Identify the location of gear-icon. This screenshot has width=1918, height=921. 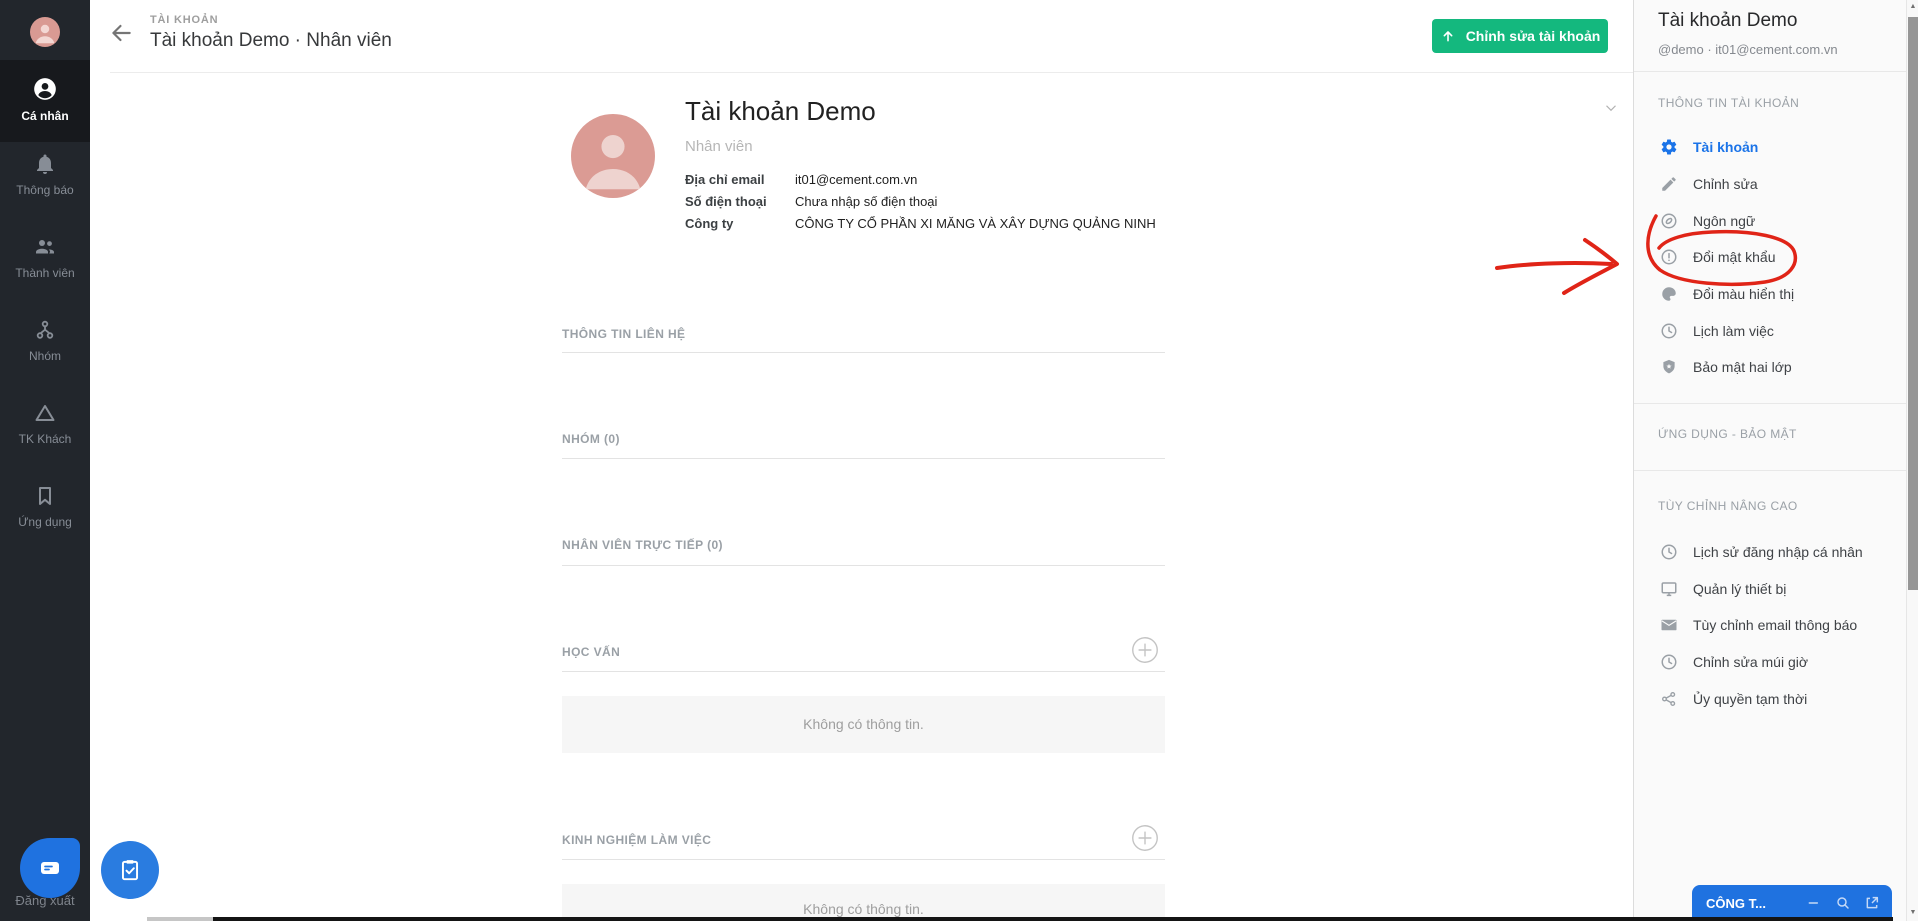
(1669, 147).